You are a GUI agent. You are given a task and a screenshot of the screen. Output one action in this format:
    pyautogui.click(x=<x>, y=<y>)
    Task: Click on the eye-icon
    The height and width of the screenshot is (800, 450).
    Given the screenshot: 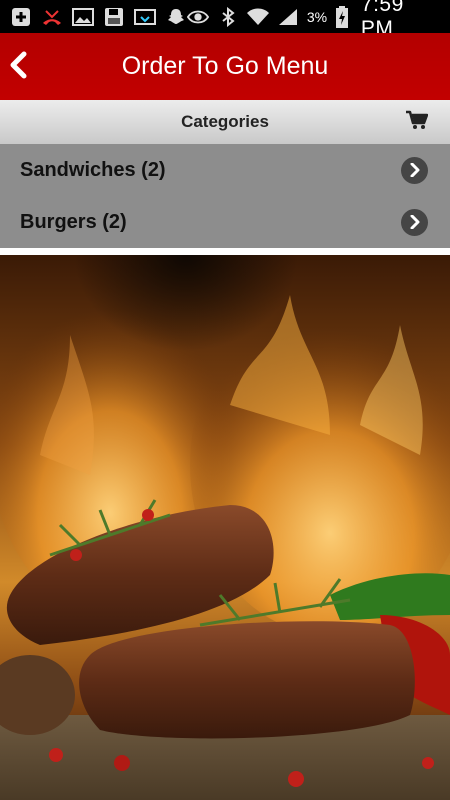 What is the action you would take?
    pyautogui.click(x=198, y=17)
    